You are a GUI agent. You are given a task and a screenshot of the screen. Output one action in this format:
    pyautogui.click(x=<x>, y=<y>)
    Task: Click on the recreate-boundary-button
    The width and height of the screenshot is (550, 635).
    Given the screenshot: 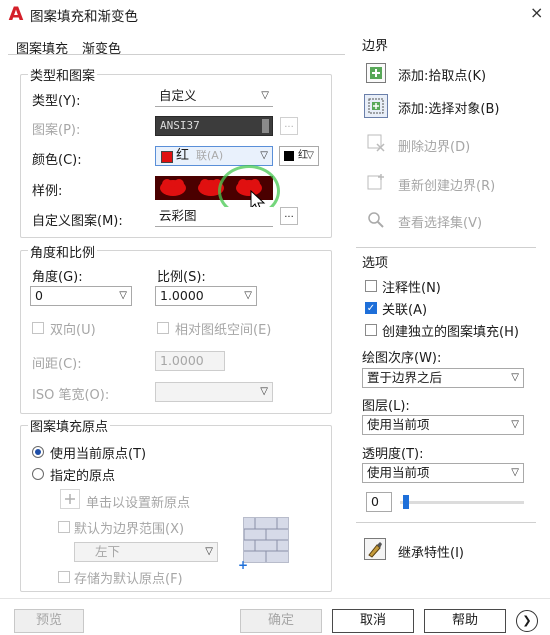 What is the action you would take?
    pyautogui.click(x=376, y=182)
    